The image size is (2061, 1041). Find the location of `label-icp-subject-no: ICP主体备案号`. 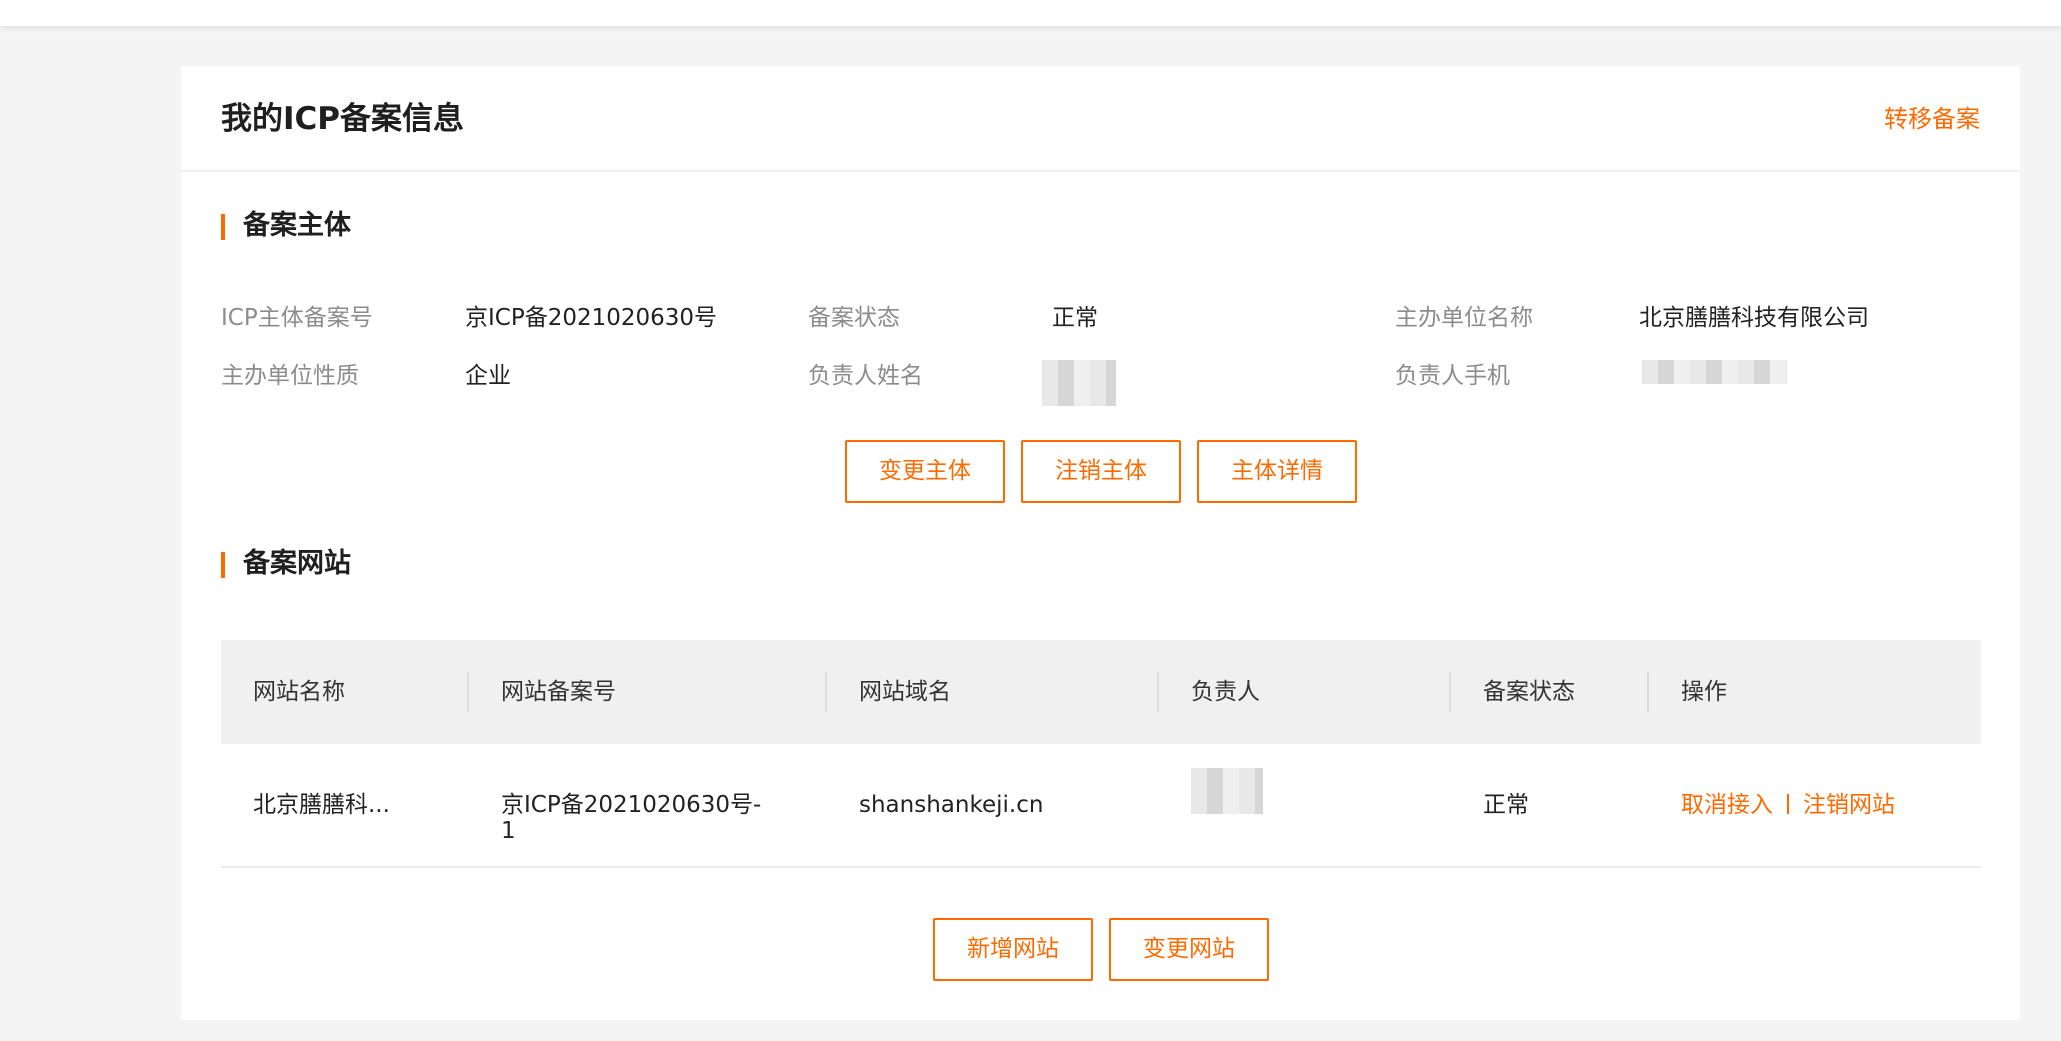

label-icp-subject-no: ICP主体备案号 is located at coordinates (297, 318).